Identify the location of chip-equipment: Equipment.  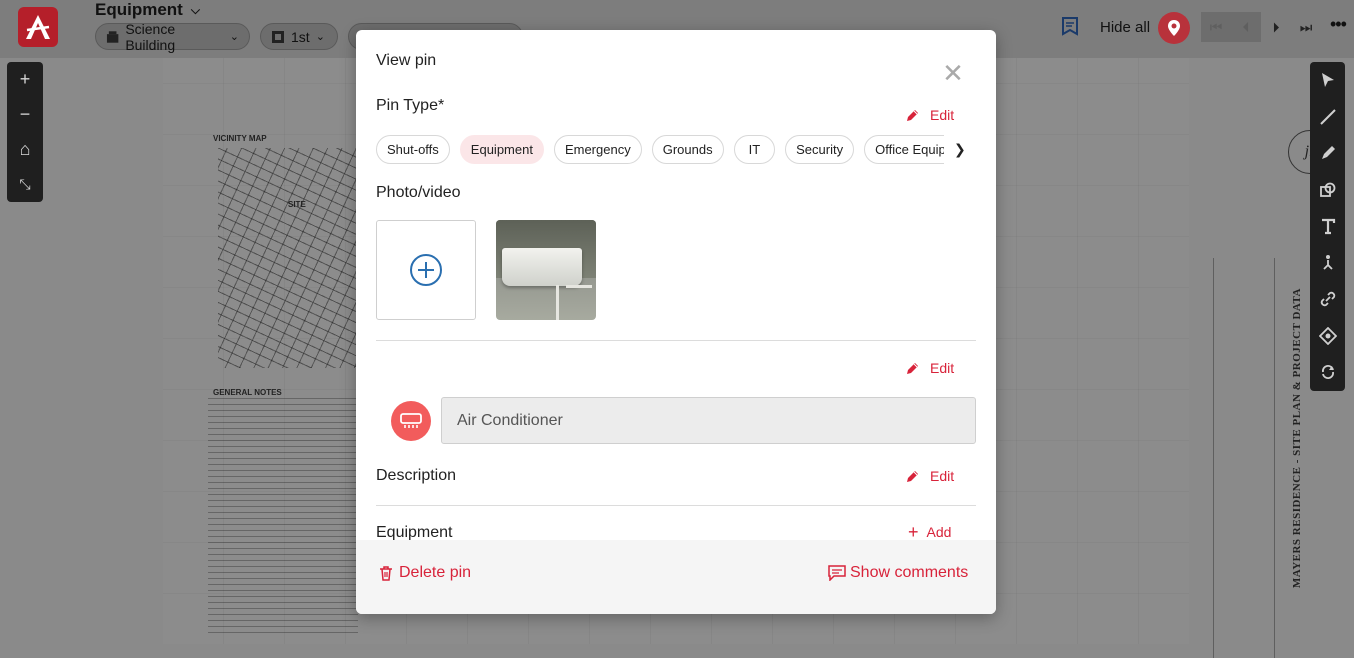
(501, 149).